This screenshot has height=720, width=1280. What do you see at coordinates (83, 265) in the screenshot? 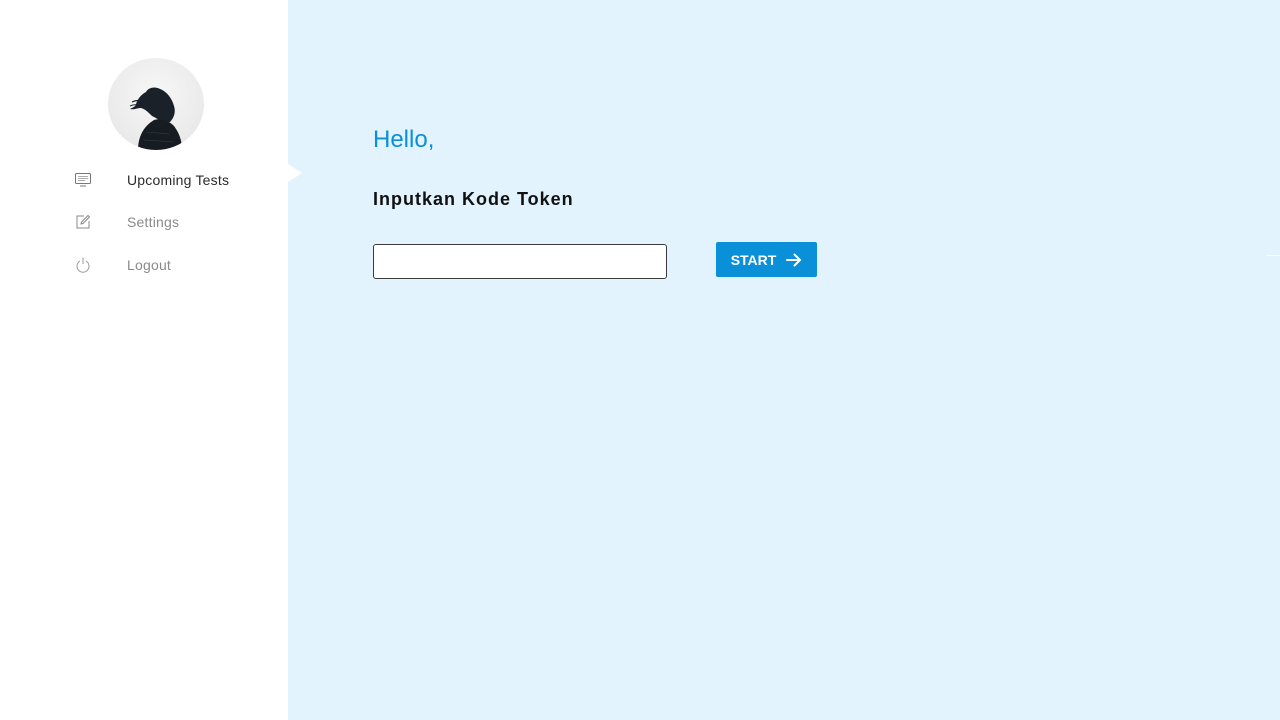
I see `power-icon` at bounding box center [83, 265].